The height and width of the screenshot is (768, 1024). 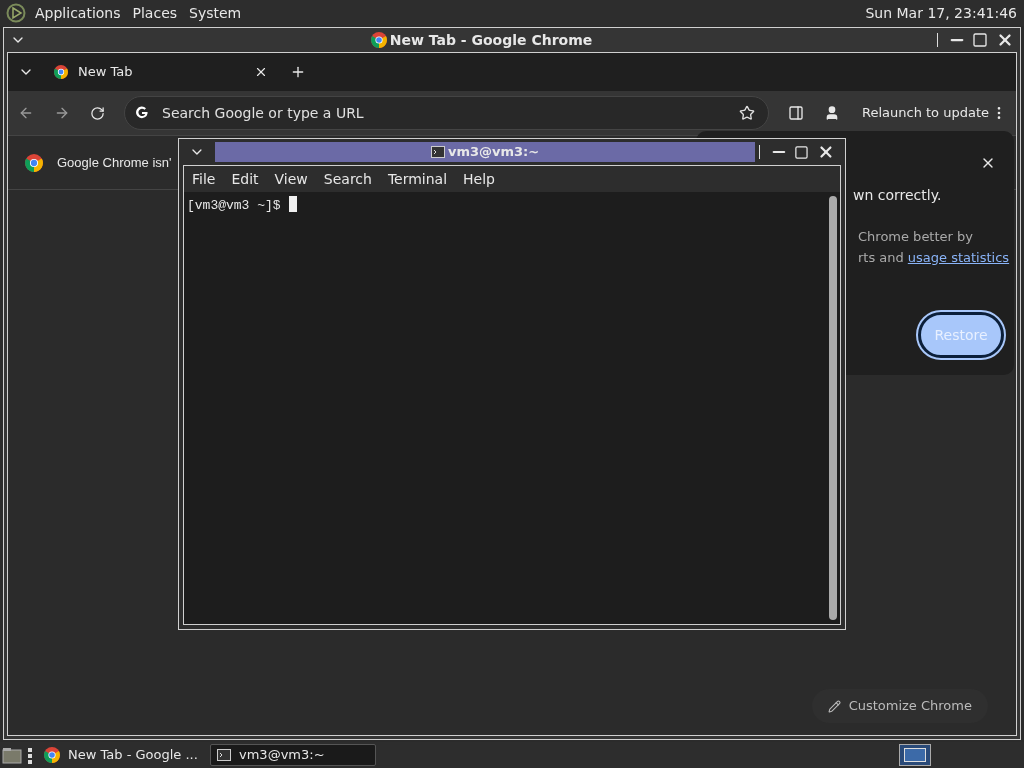 I want to click on profile-icon, so click(x=832, y=113).